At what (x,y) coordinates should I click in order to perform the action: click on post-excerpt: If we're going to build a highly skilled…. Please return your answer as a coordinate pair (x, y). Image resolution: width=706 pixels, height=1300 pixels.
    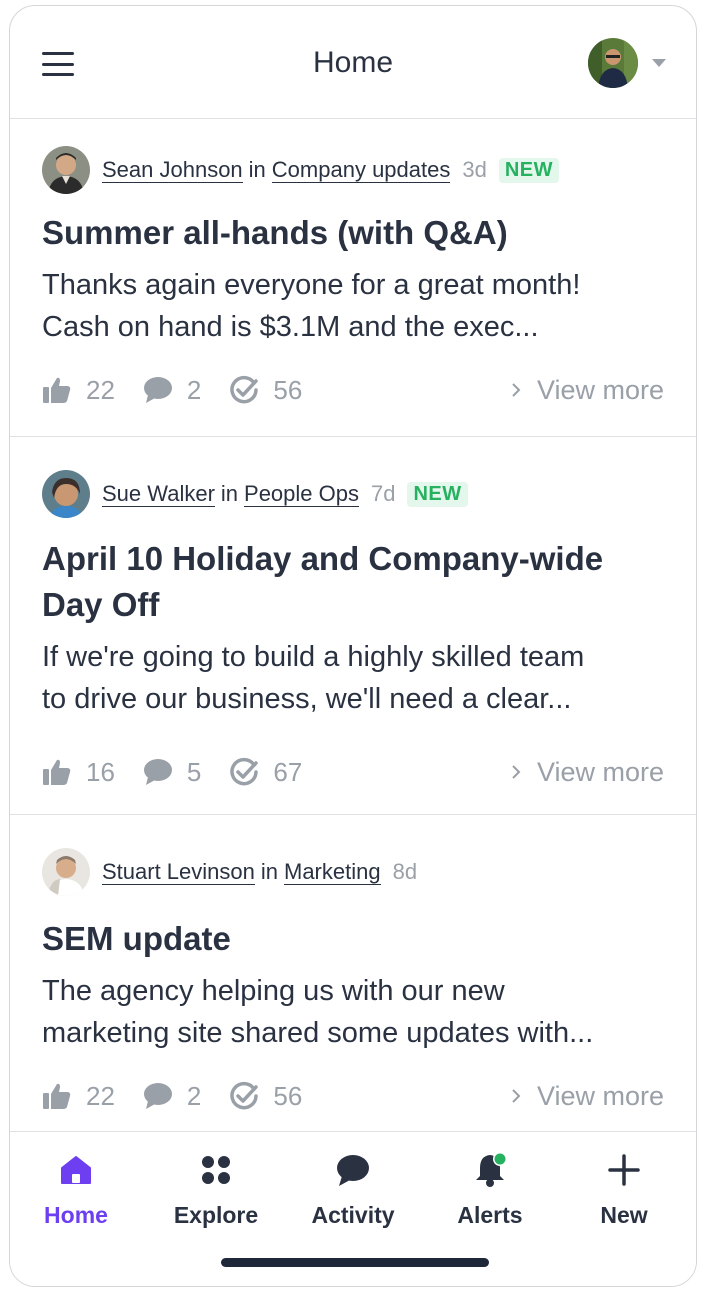
    Looking at the image, I should click on (362, 678).